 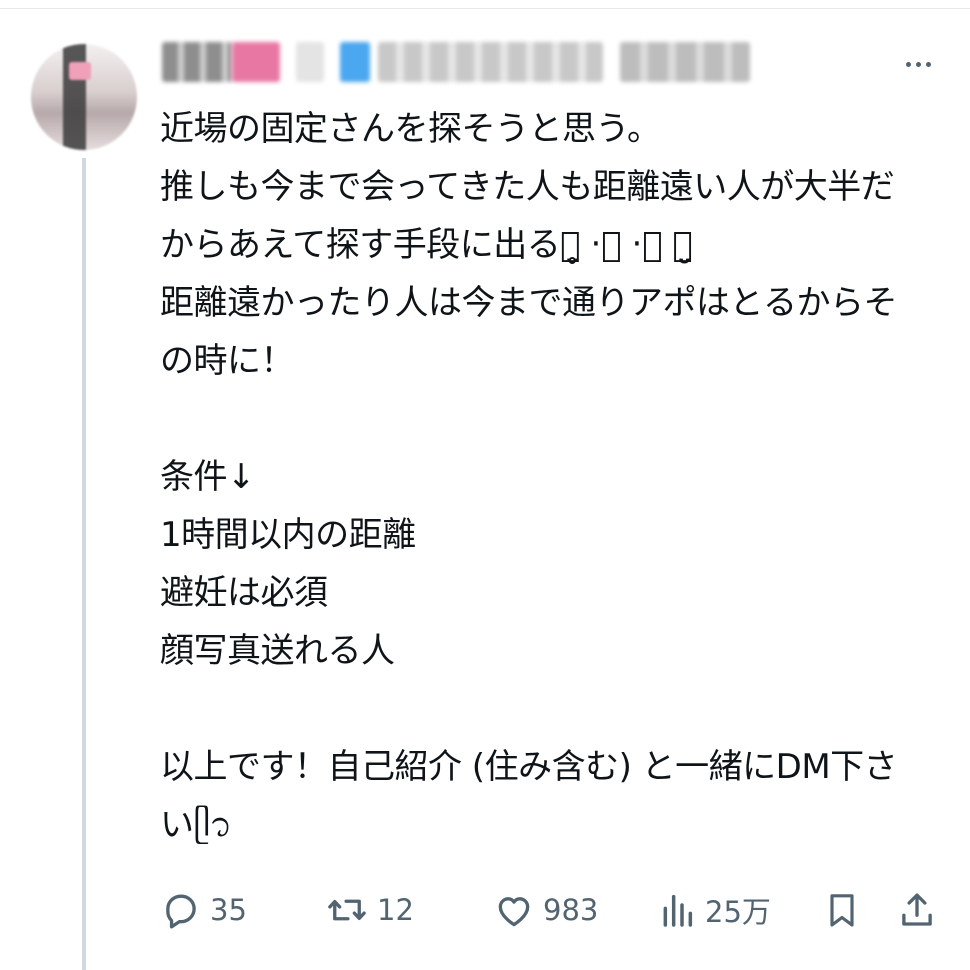 I want to click on action-bar: 35 12 983 25万, so click(x=555, y=910).